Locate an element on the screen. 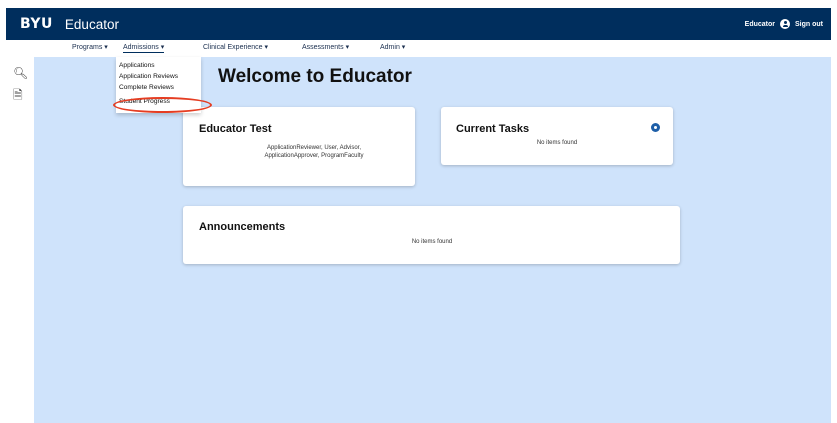 The width and height of the screenshot is (837, 423). page-title: Welcome to Educator is located at coordinates (315, 76).